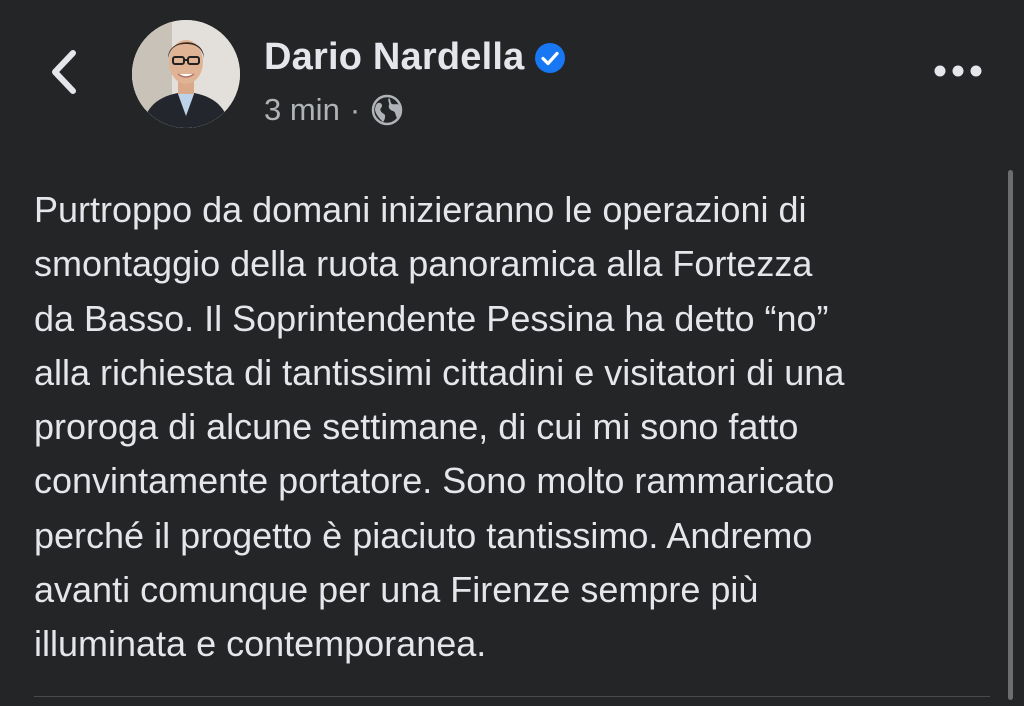  I want to click on author-name-label: Dario Nardella, so click(394, 57).